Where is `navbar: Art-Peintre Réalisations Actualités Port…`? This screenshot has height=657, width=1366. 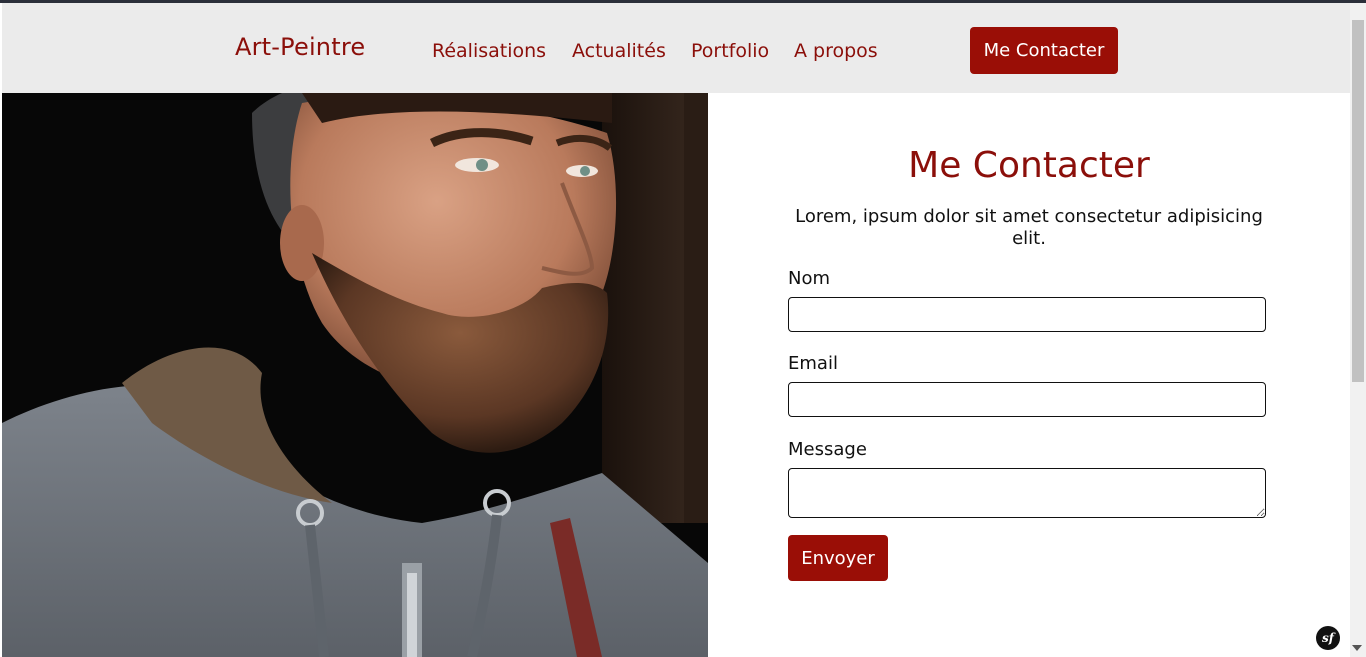 navbar: Art-Peintre Réalisations Actualités Port… is located at coordinates (676, 48).